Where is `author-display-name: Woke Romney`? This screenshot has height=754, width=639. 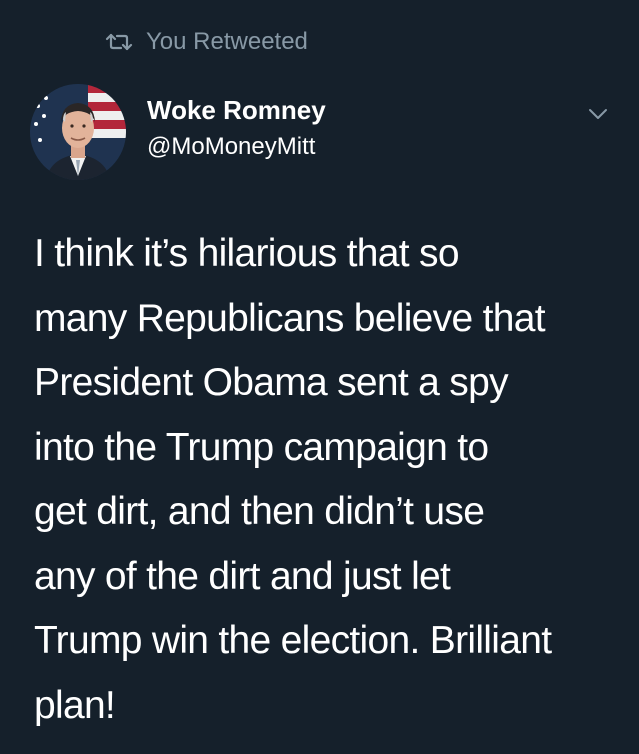 author-display-name: Woke Romney is located at coordinates (236, 110).